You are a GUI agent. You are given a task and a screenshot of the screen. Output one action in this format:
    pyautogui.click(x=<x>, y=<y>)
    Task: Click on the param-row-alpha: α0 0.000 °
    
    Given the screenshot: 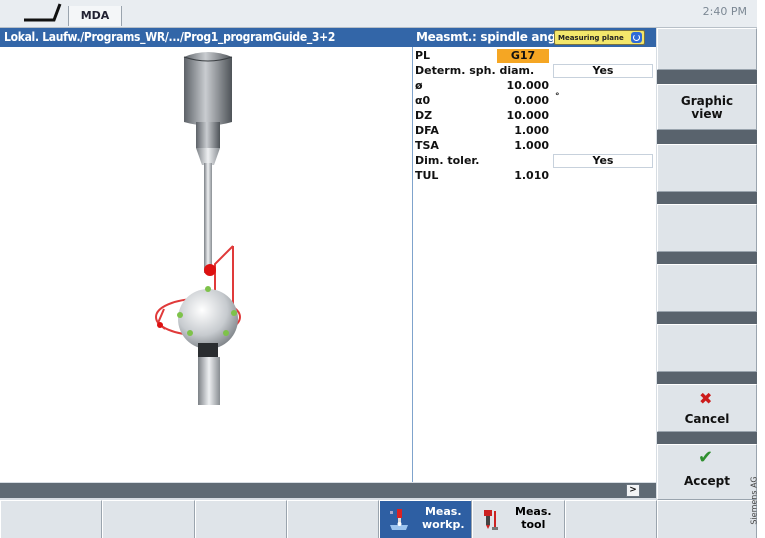 What is the action you would take?
    pyautogui.click(x=534, y=100)
    